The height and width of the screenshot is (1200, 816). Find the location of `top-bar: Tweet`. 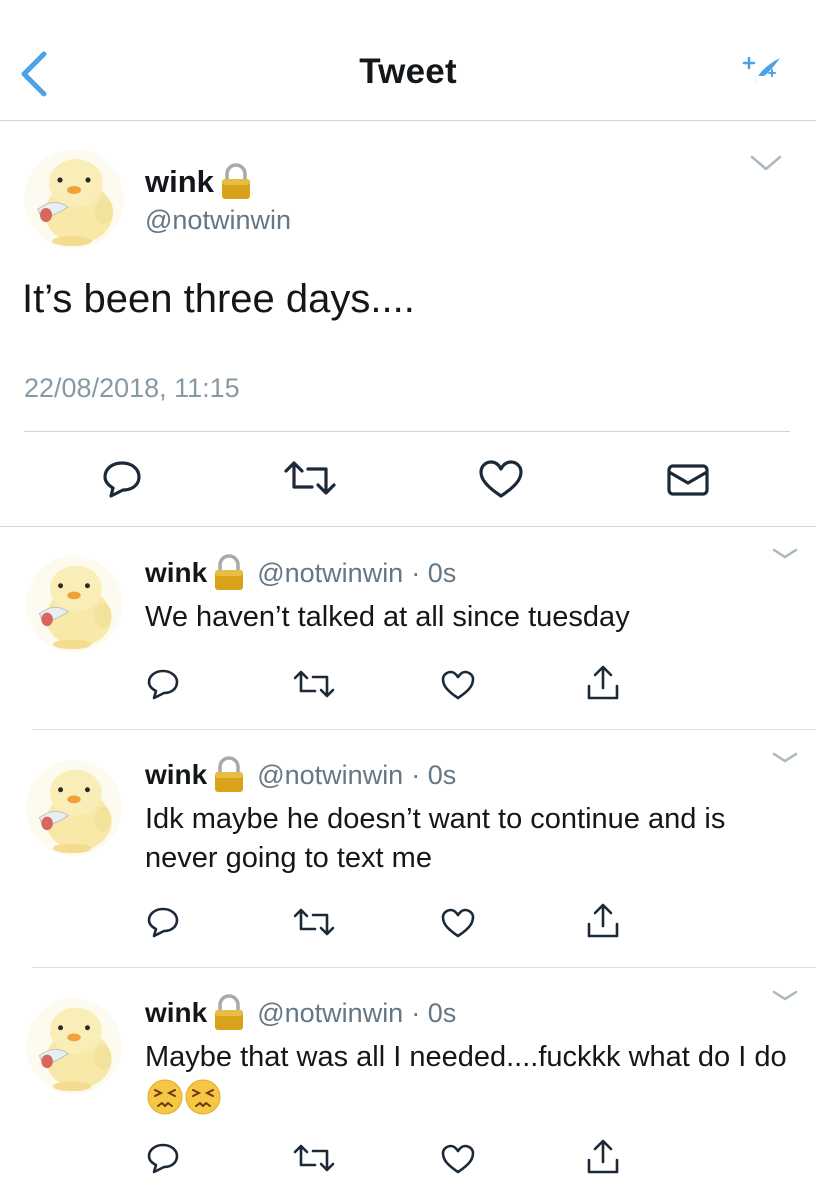

top-bar: Tweet is located at coordinates (408, 60).